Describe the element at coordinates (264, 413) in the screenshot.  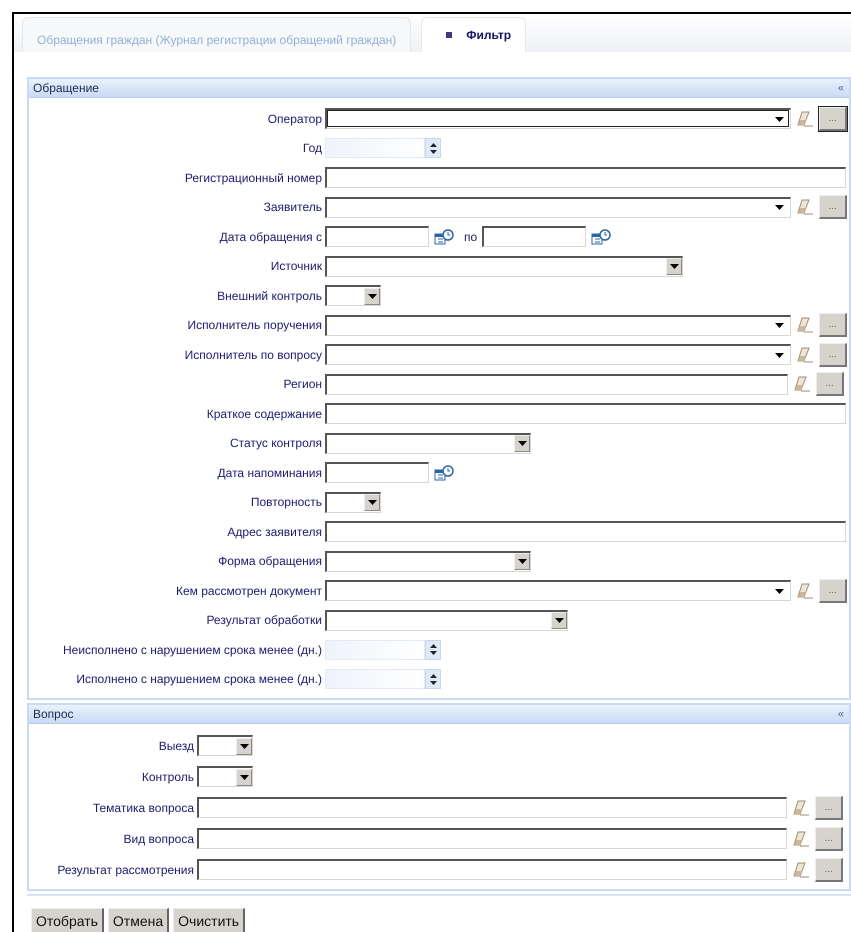
I see `field-label: Краткое содержание` at that location.